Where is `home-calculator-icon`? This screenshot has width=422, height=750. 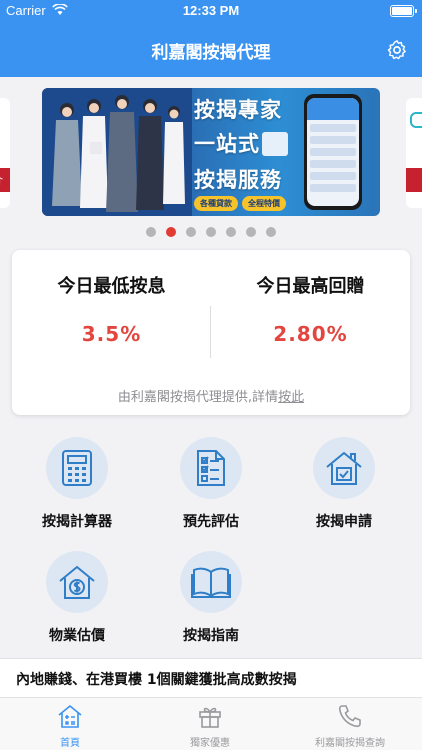
home-calculator-icon is located at coordinates (70, 716).